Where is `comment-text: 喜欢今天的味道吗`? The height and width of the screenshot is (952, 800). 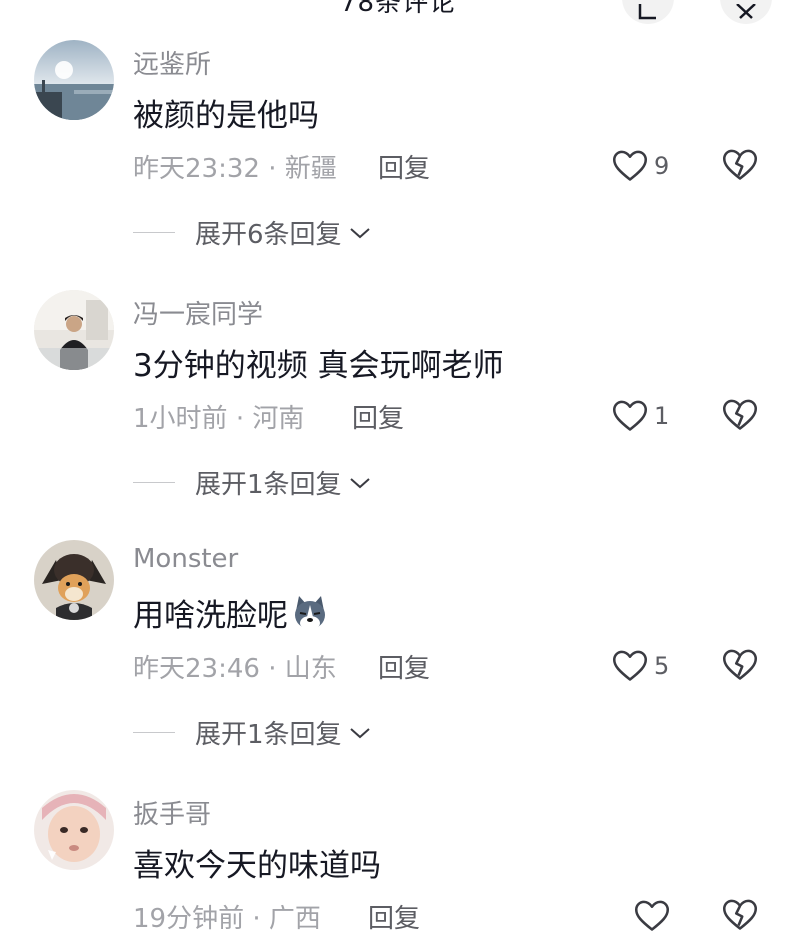
comment-text: 喜欢今天的味道吗 is located at coordinates (257, 862).